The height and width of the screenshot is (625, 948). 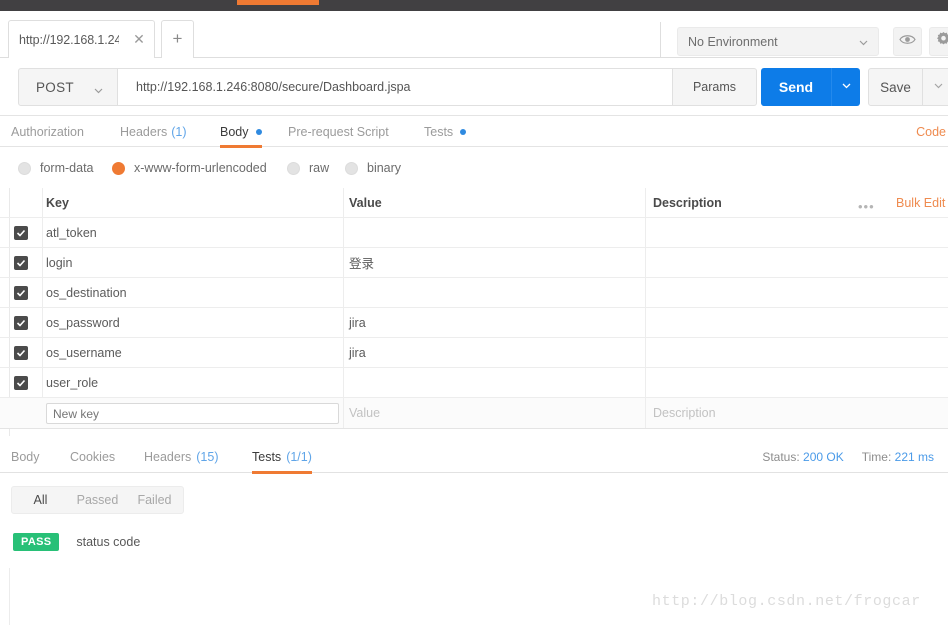 I want to click on radio-form-data-label: form-data, so click(x=67, y=168).